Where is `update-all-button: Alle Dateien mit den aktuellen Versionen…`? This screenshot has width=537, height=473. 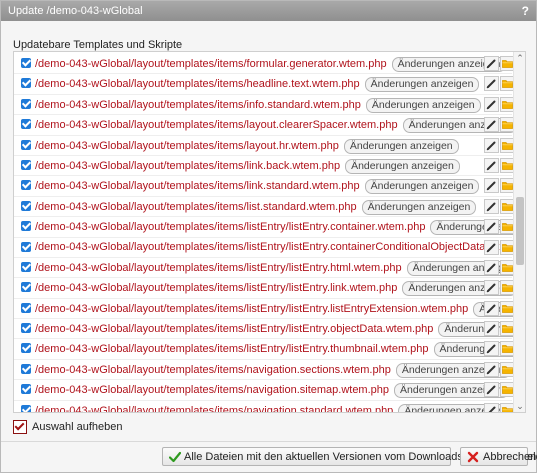 update-all-button: Alle Dateien mit den aktuellen Versionen… is located at coordinates (349, 456).